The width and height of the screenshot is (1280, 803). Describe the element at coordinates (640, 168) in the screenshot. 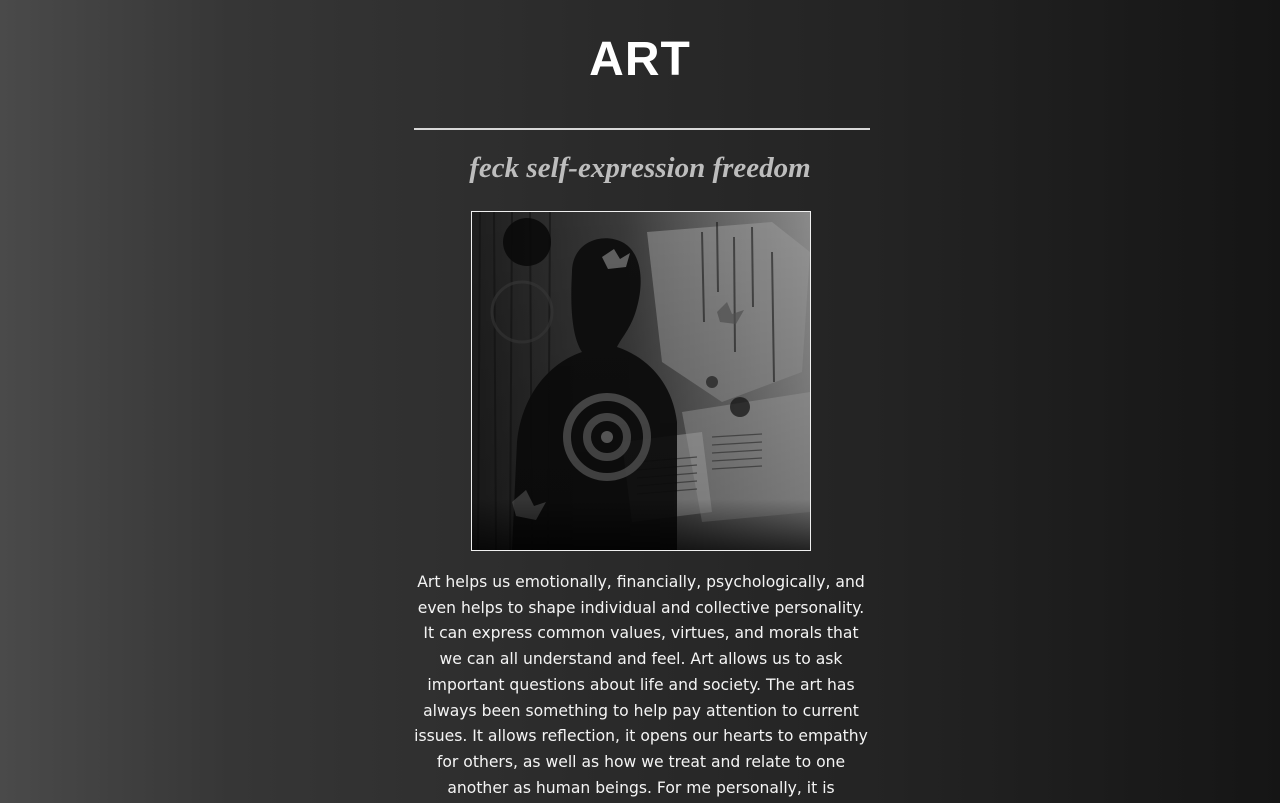

I see `page-subtitle: feck self-expression freedom` at that location.